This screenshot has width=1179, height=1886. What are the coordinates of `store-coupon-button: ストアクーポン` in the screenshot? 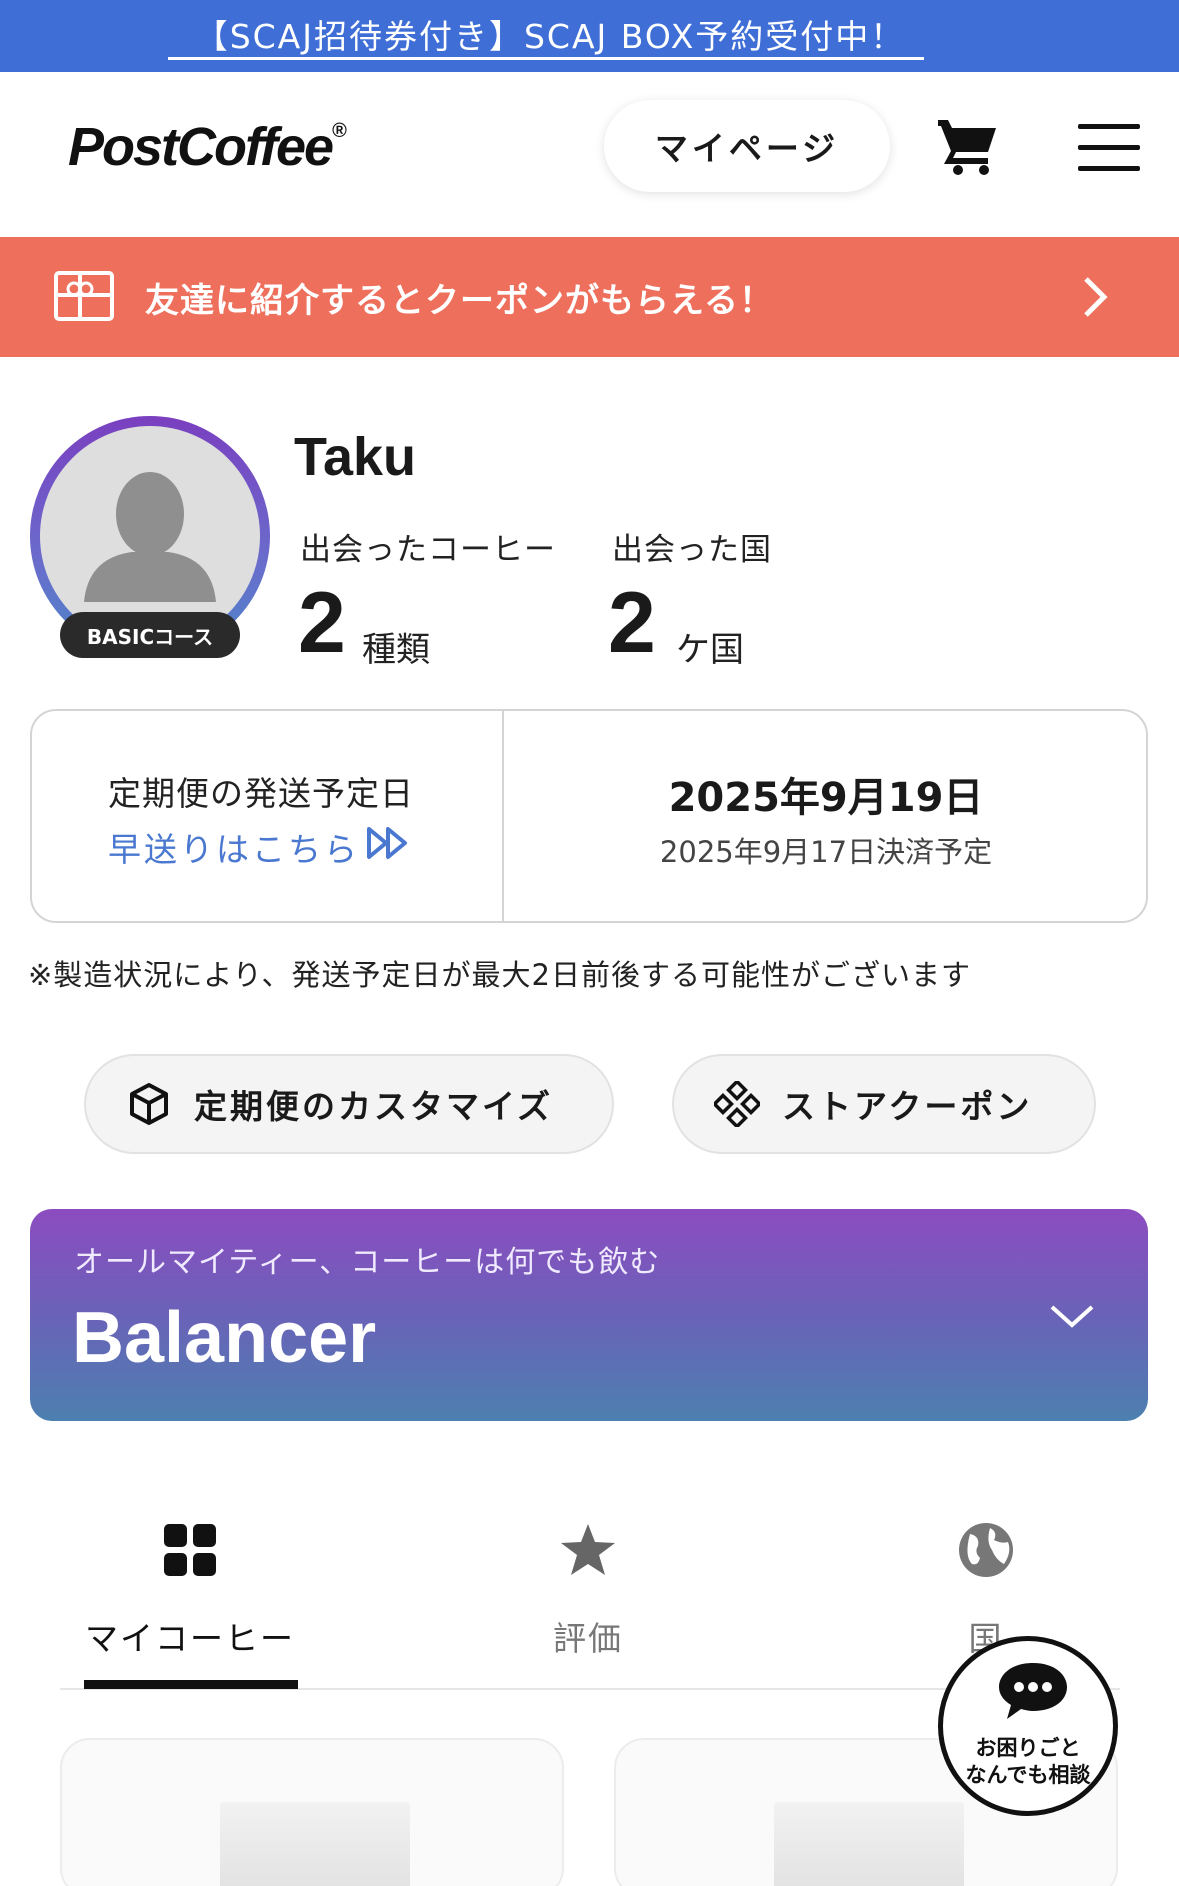 It's located at (884, 1104).